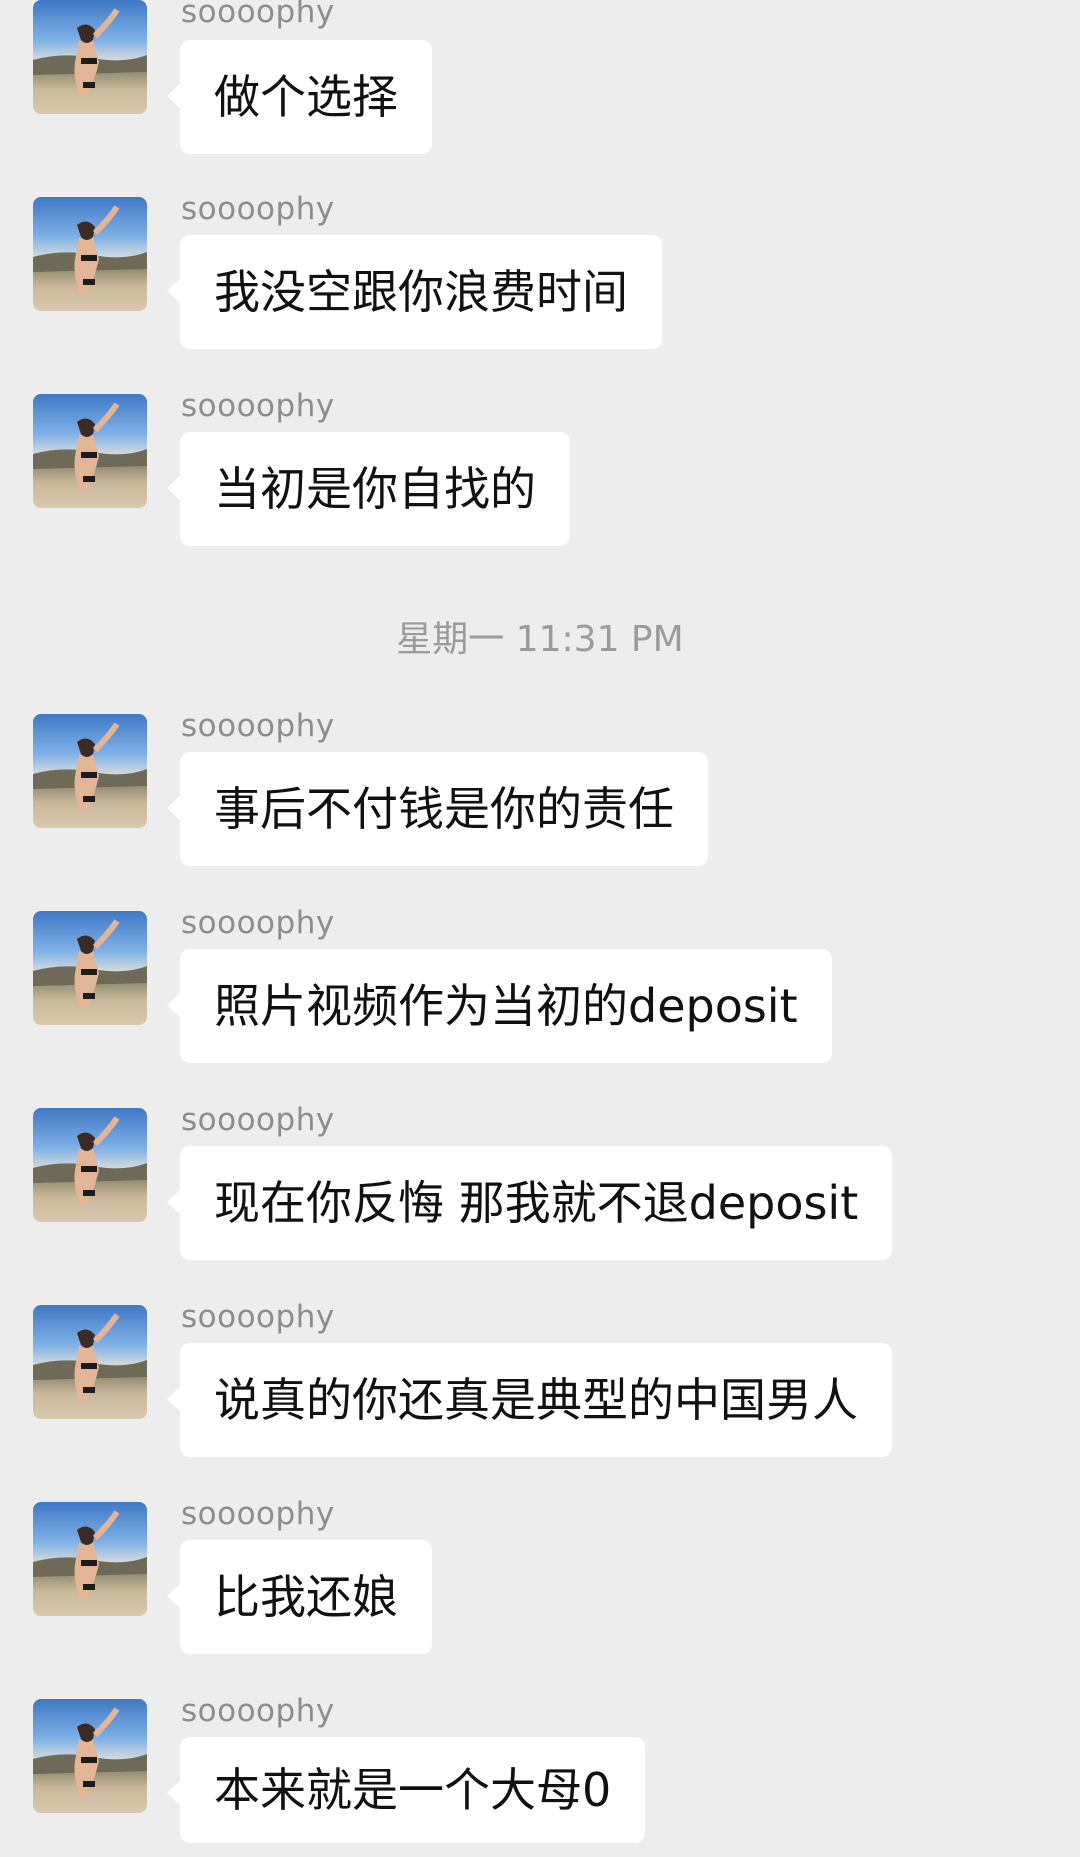 This screenshot has height=1857, width=1080. Describe the element at coordinates (414, 292) in the screenshot. I see `message-bubble: 我没空跟你浪费时间` at that location.